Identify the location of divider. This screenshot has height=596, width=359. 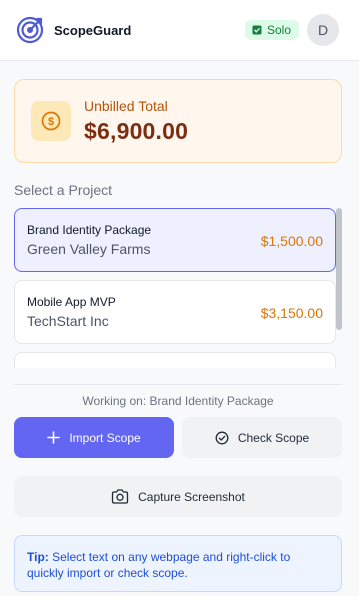
(178, 384).